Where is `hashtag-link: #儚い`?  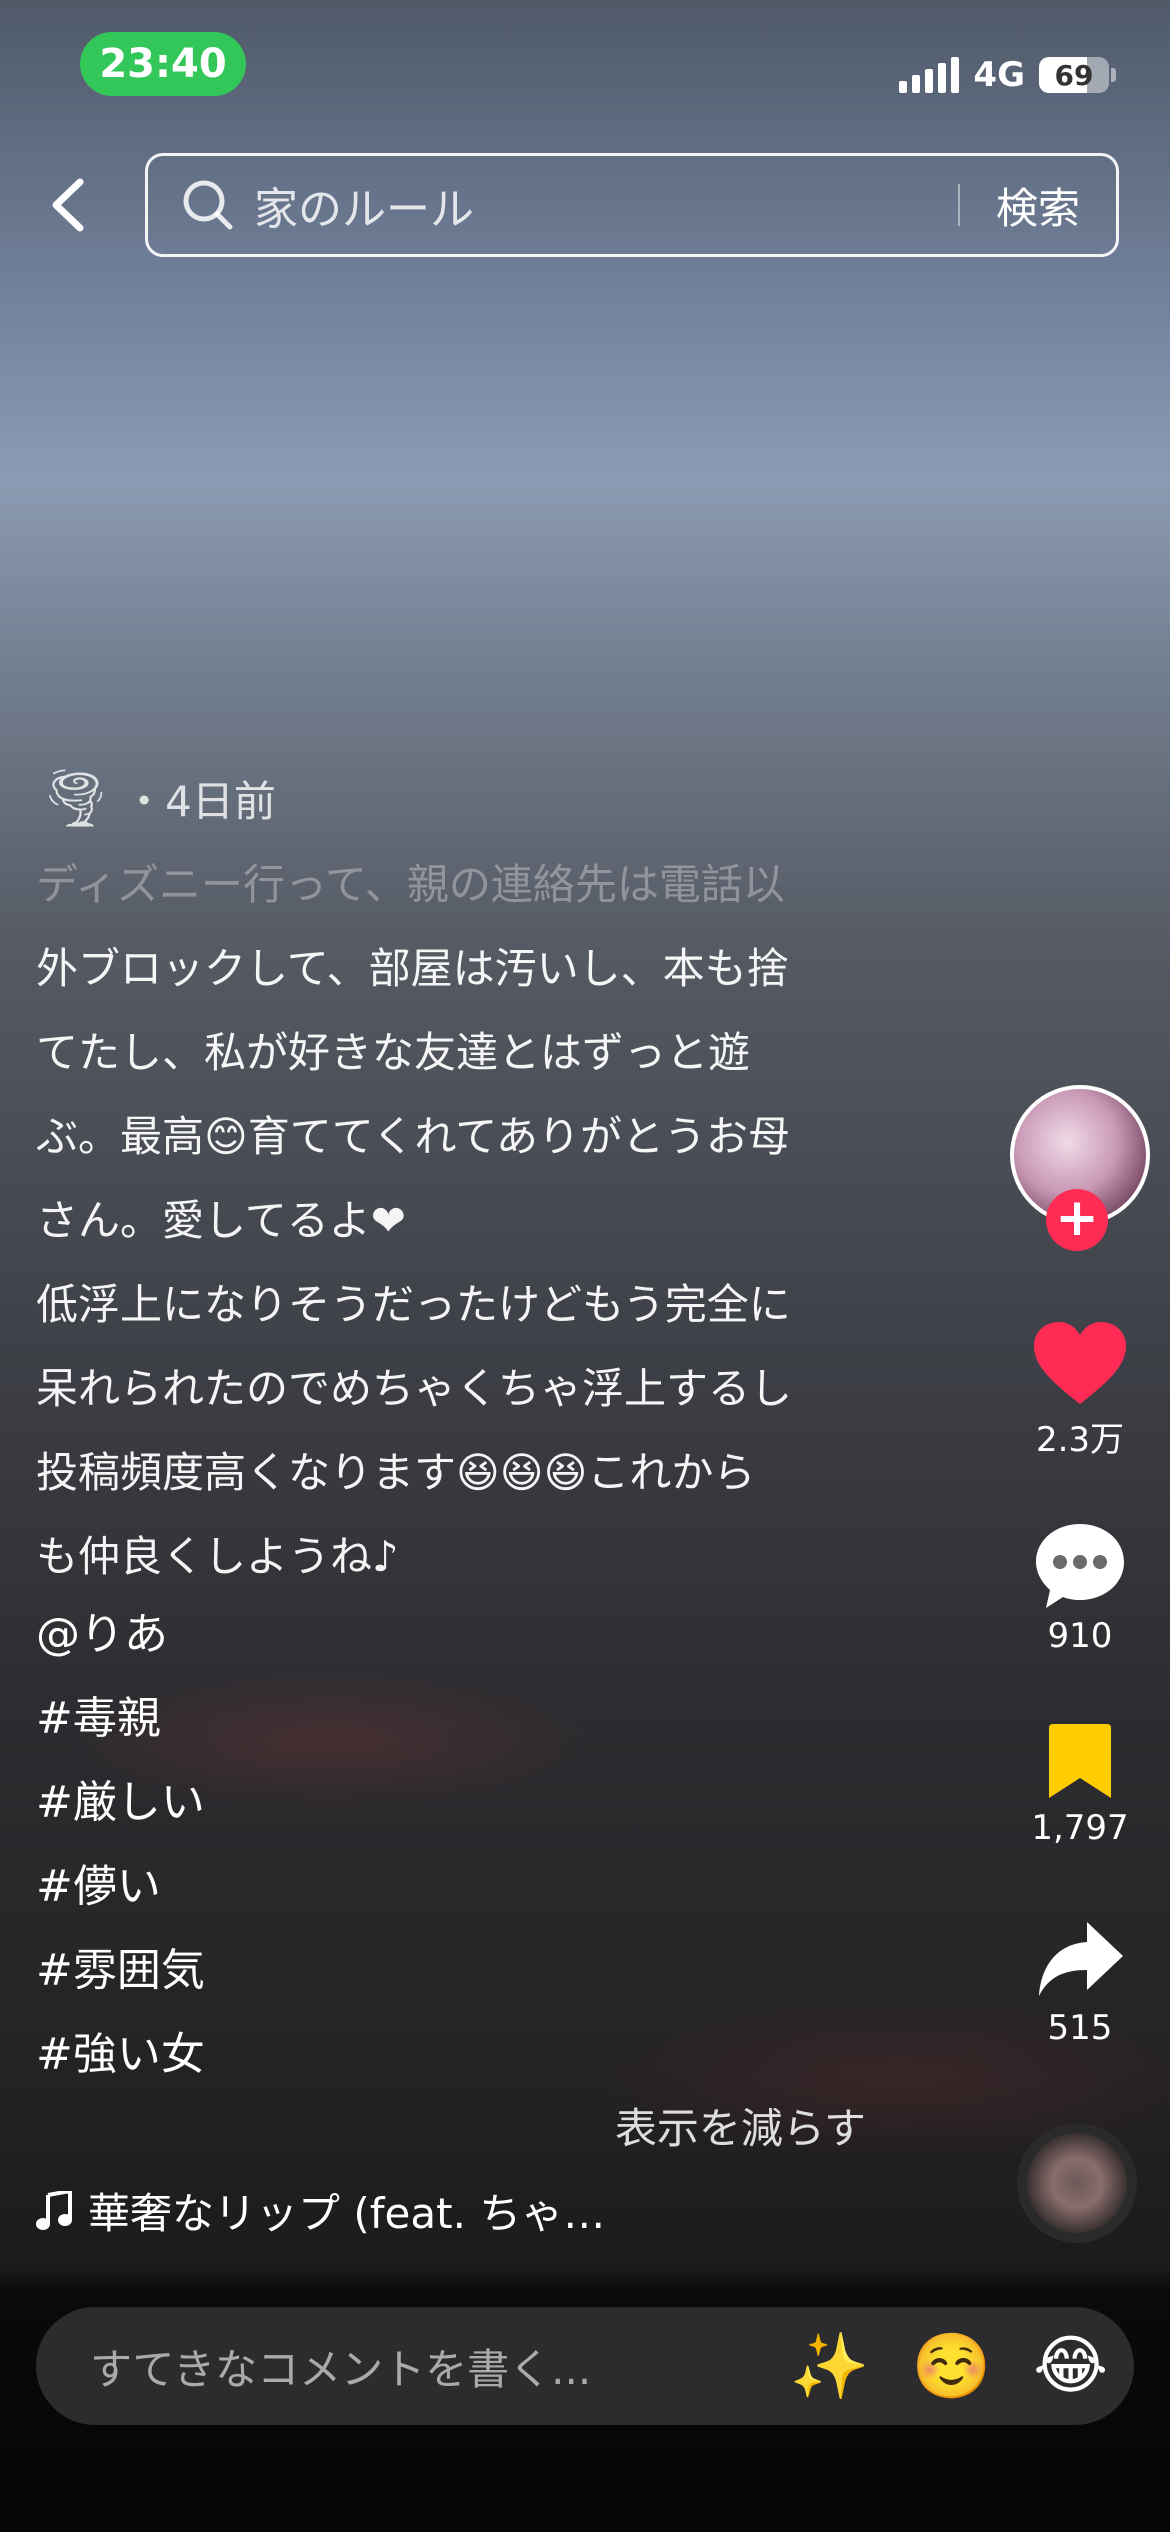
hashtag-link: #儚い is located at coordinates (120, 1887).